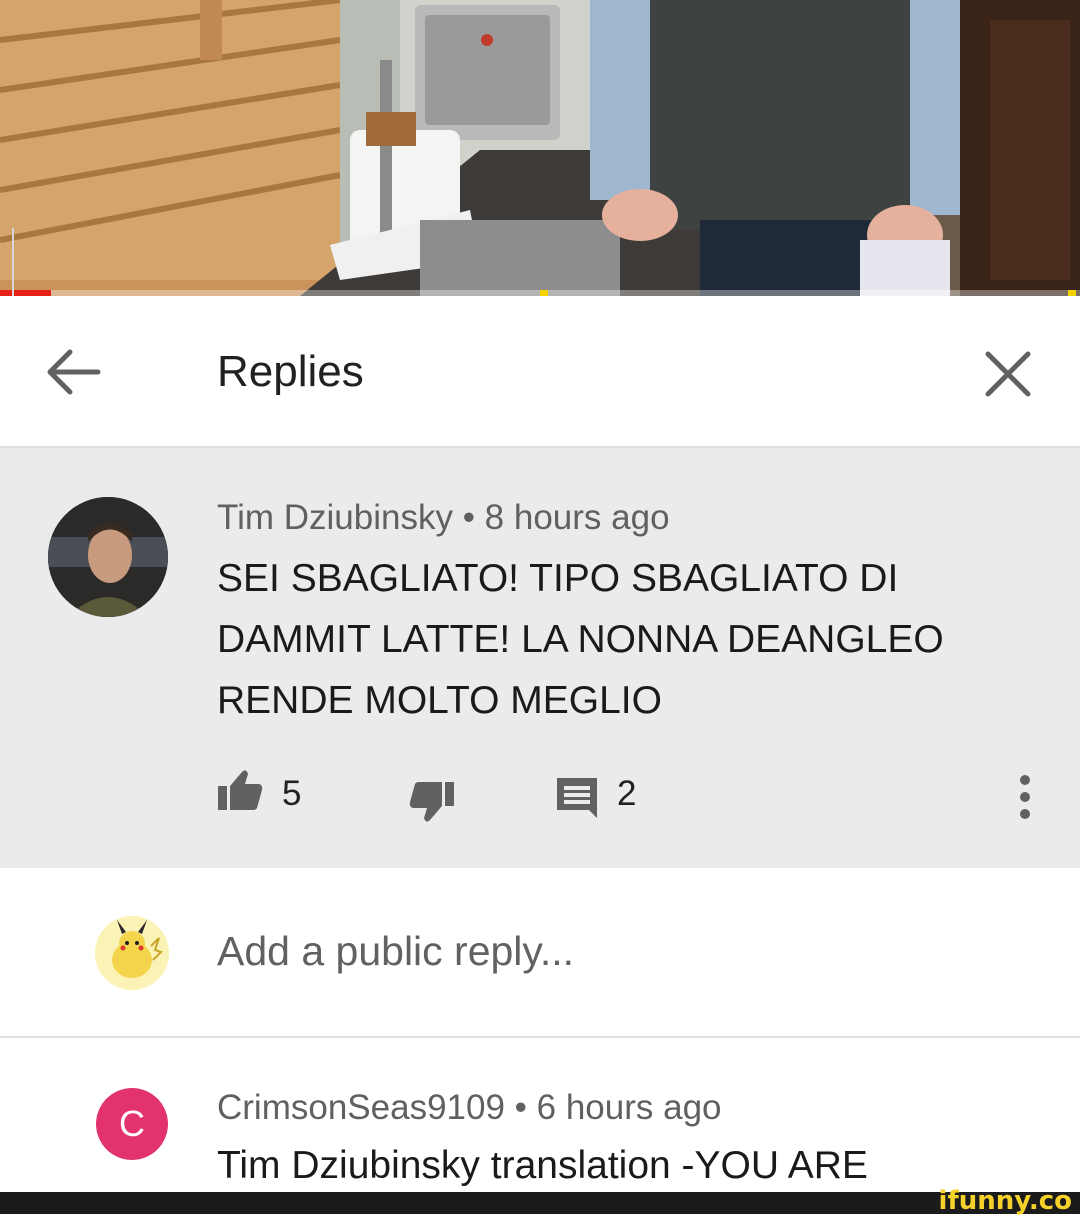  I want to click on comment-author: Tim Dziubinsky, so click(335, 517).